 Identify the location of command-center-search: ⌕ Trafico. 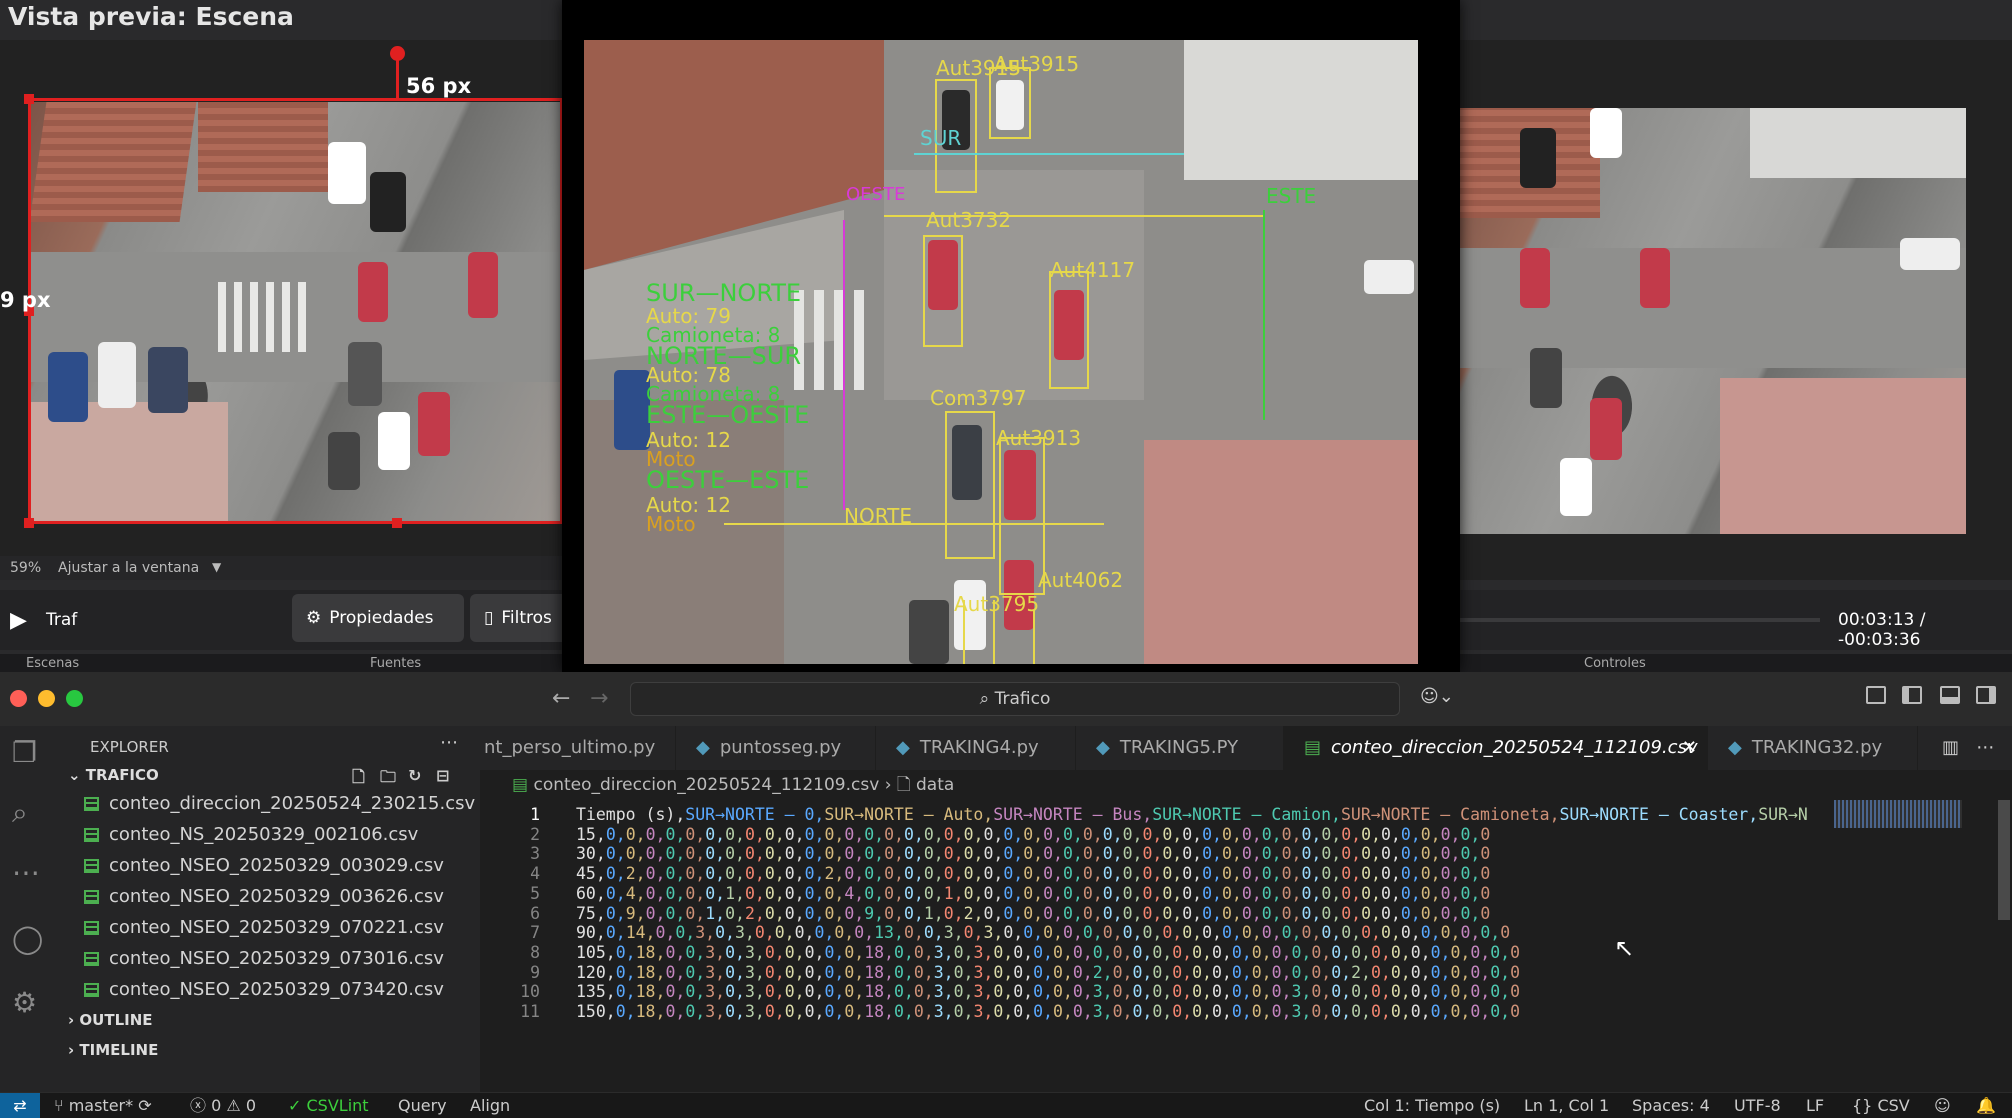
(1015, 699).